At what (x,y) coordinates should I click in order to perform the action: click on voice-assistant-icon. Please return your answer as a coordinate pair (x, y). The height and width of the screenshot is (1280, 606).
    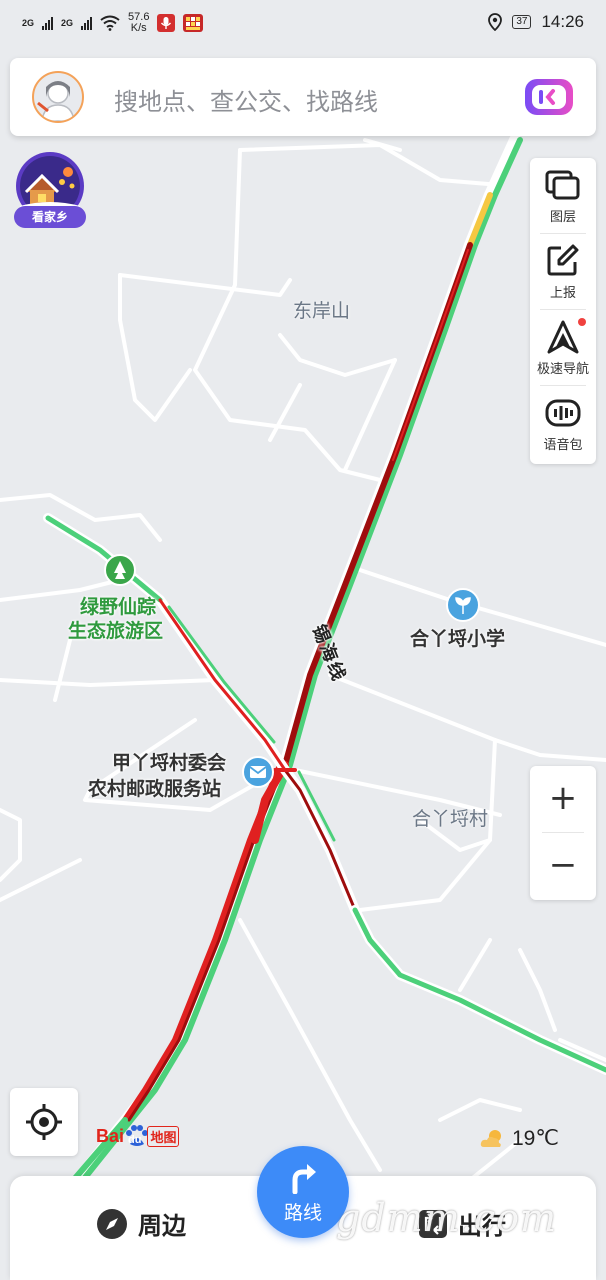
    Looking at the image, I should click on (549, 97).